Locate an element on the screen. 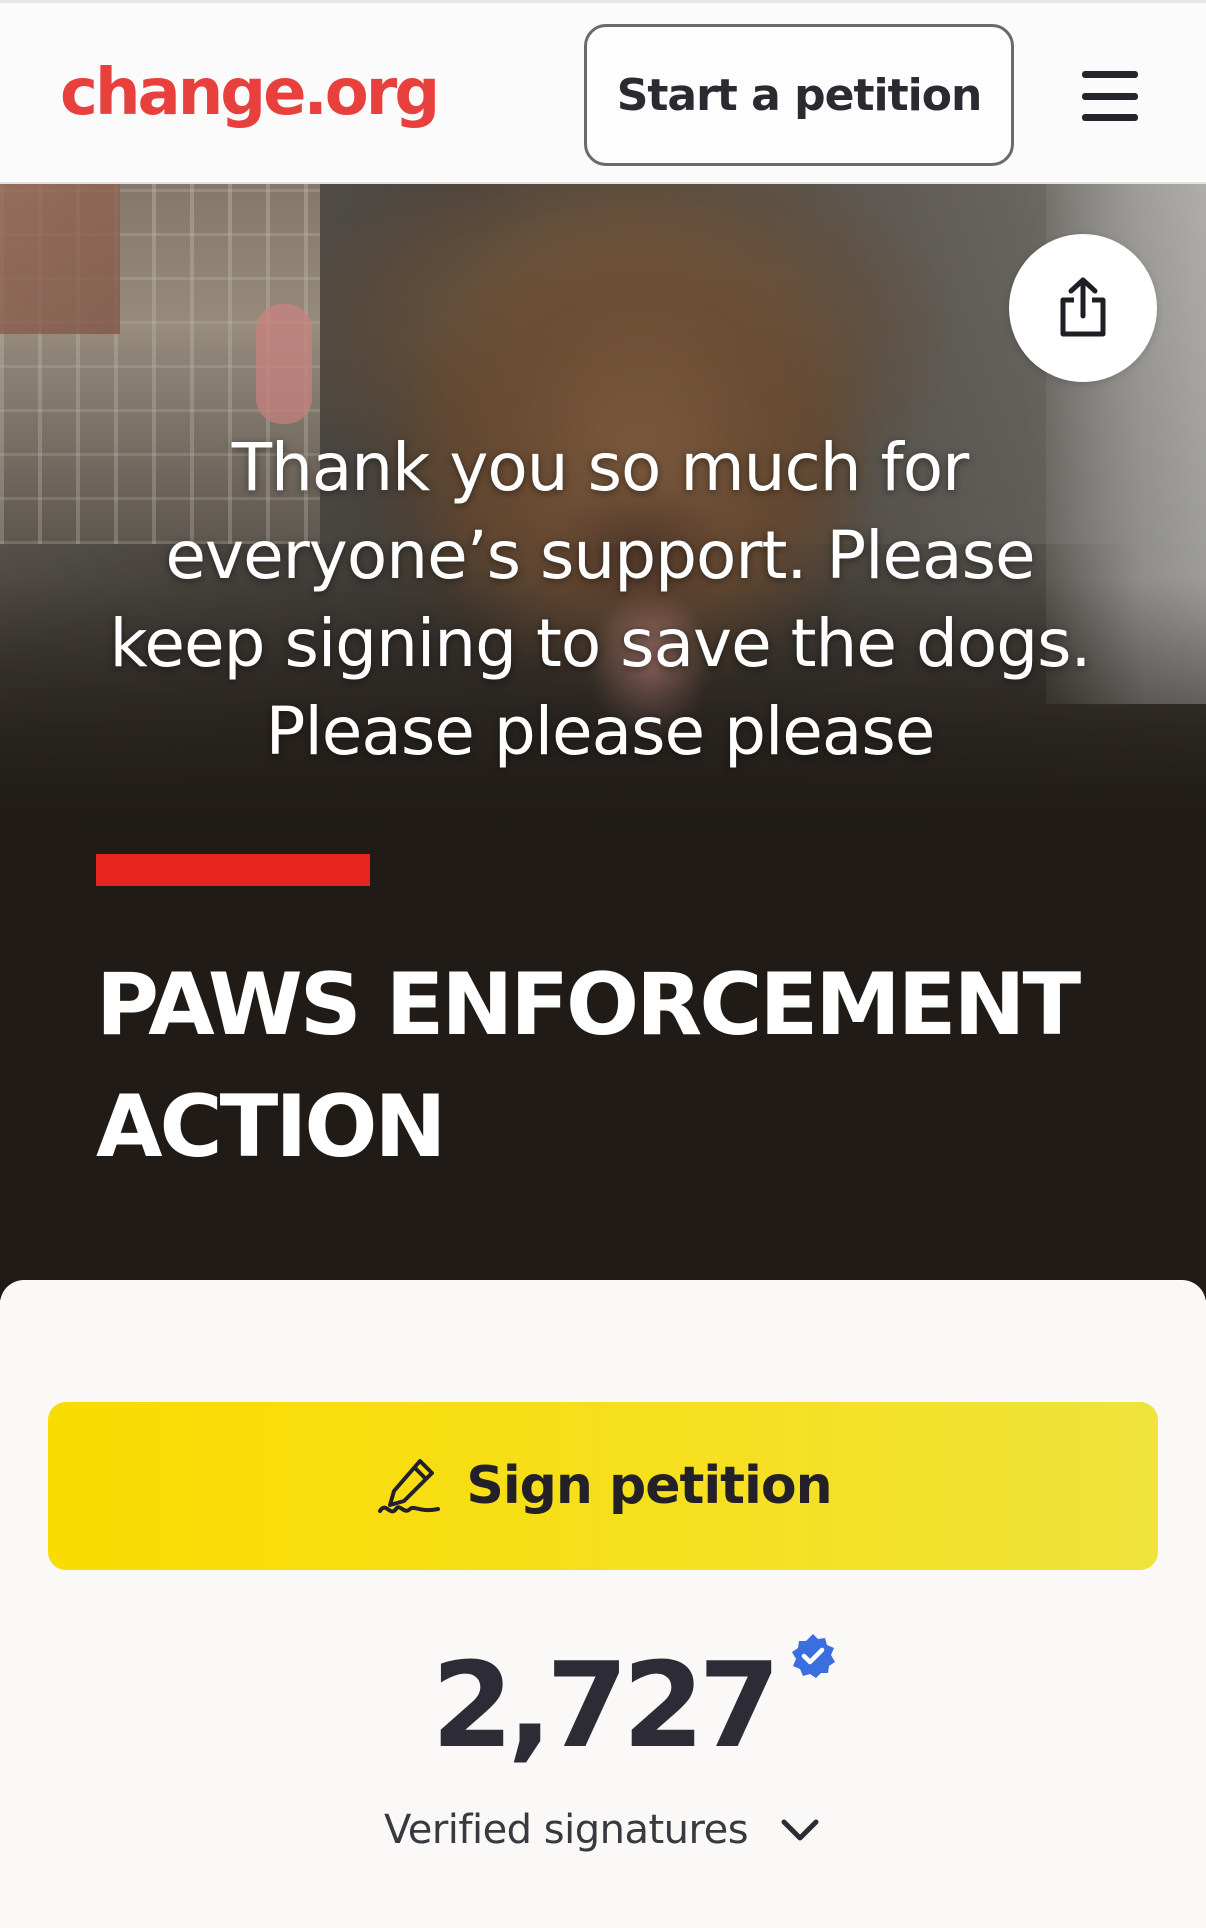 The image size is (1206, 1928). hamburger-menu-icon is located at coordinates (1110, 96).